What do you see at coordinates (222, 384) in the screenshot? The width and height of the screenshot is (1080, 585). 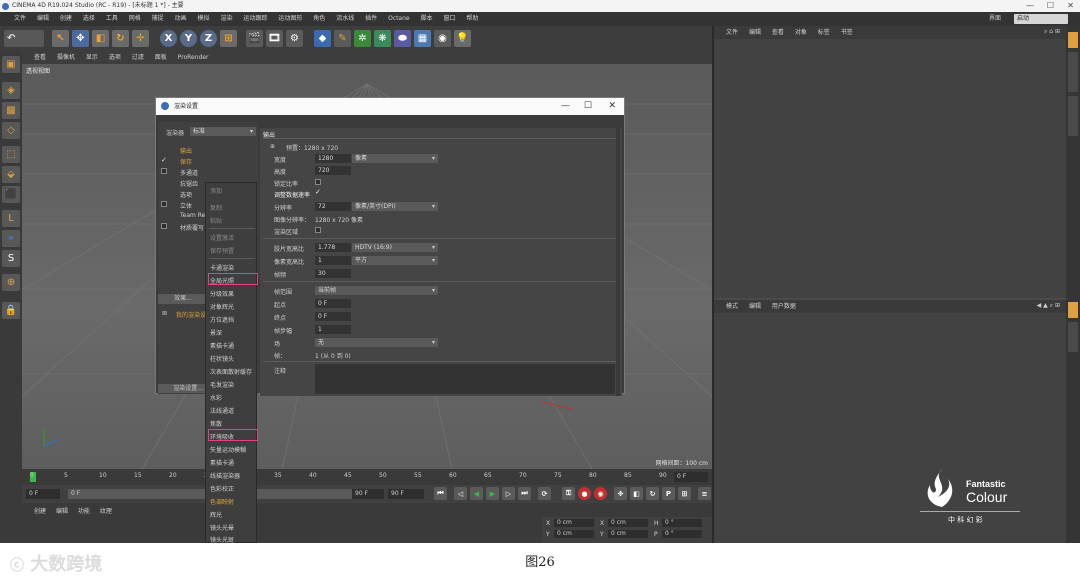 I see `popup-item-hair-render: 毛发渲染` at bounding box center [222, 384].